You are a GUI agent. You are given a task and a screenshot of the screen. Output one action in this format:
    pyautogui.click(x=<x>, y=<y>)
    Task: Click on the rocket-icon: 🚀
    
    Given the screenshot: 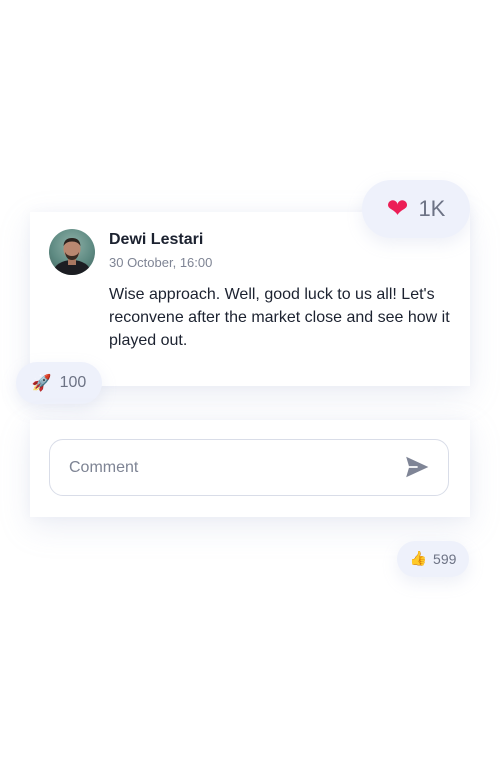 What is the action you would take?
    pyautogui.click(x=41, y=382)
    